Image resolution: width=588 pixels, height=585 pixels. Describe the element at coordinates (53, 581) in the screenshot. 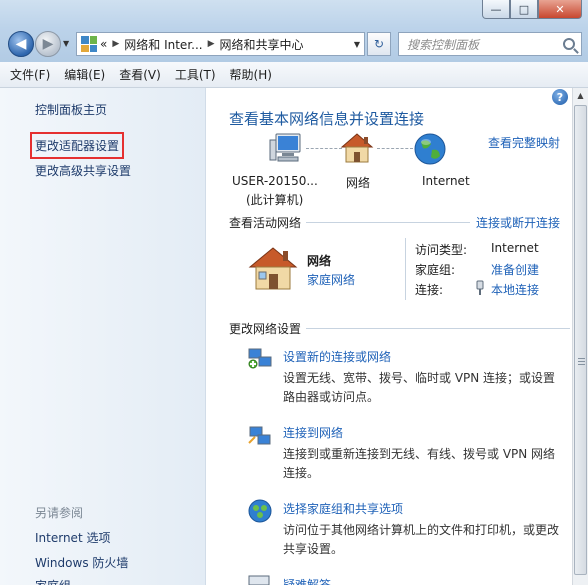

I see `sidebar-item-homegroup: 家庭组` at that location.